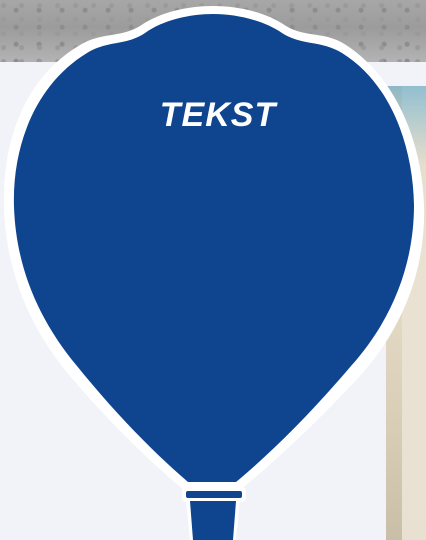 The width and height of the screenshot is (426, 540). I want to click on basket-top-inner, so click(214, 494).